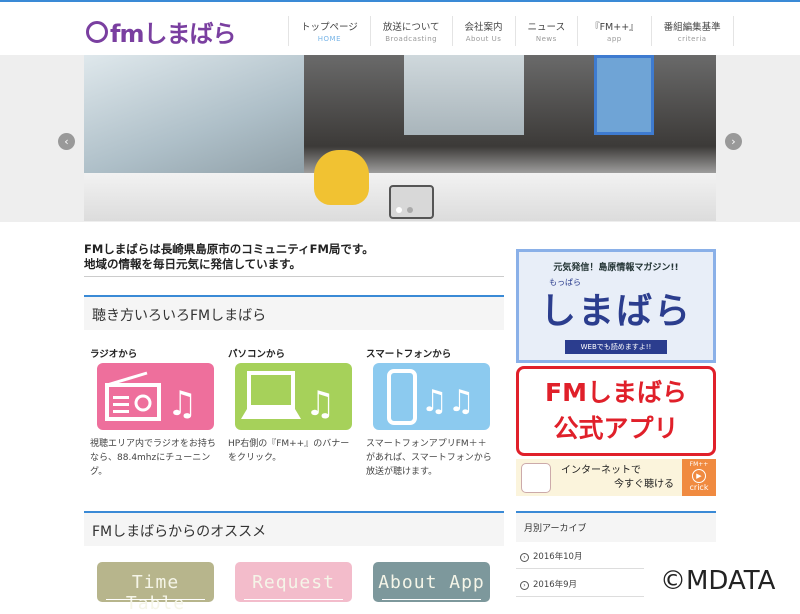 This screenshot has height=614, width=800. I want to click on nav-label: 『FM++』, so click(614, 27).